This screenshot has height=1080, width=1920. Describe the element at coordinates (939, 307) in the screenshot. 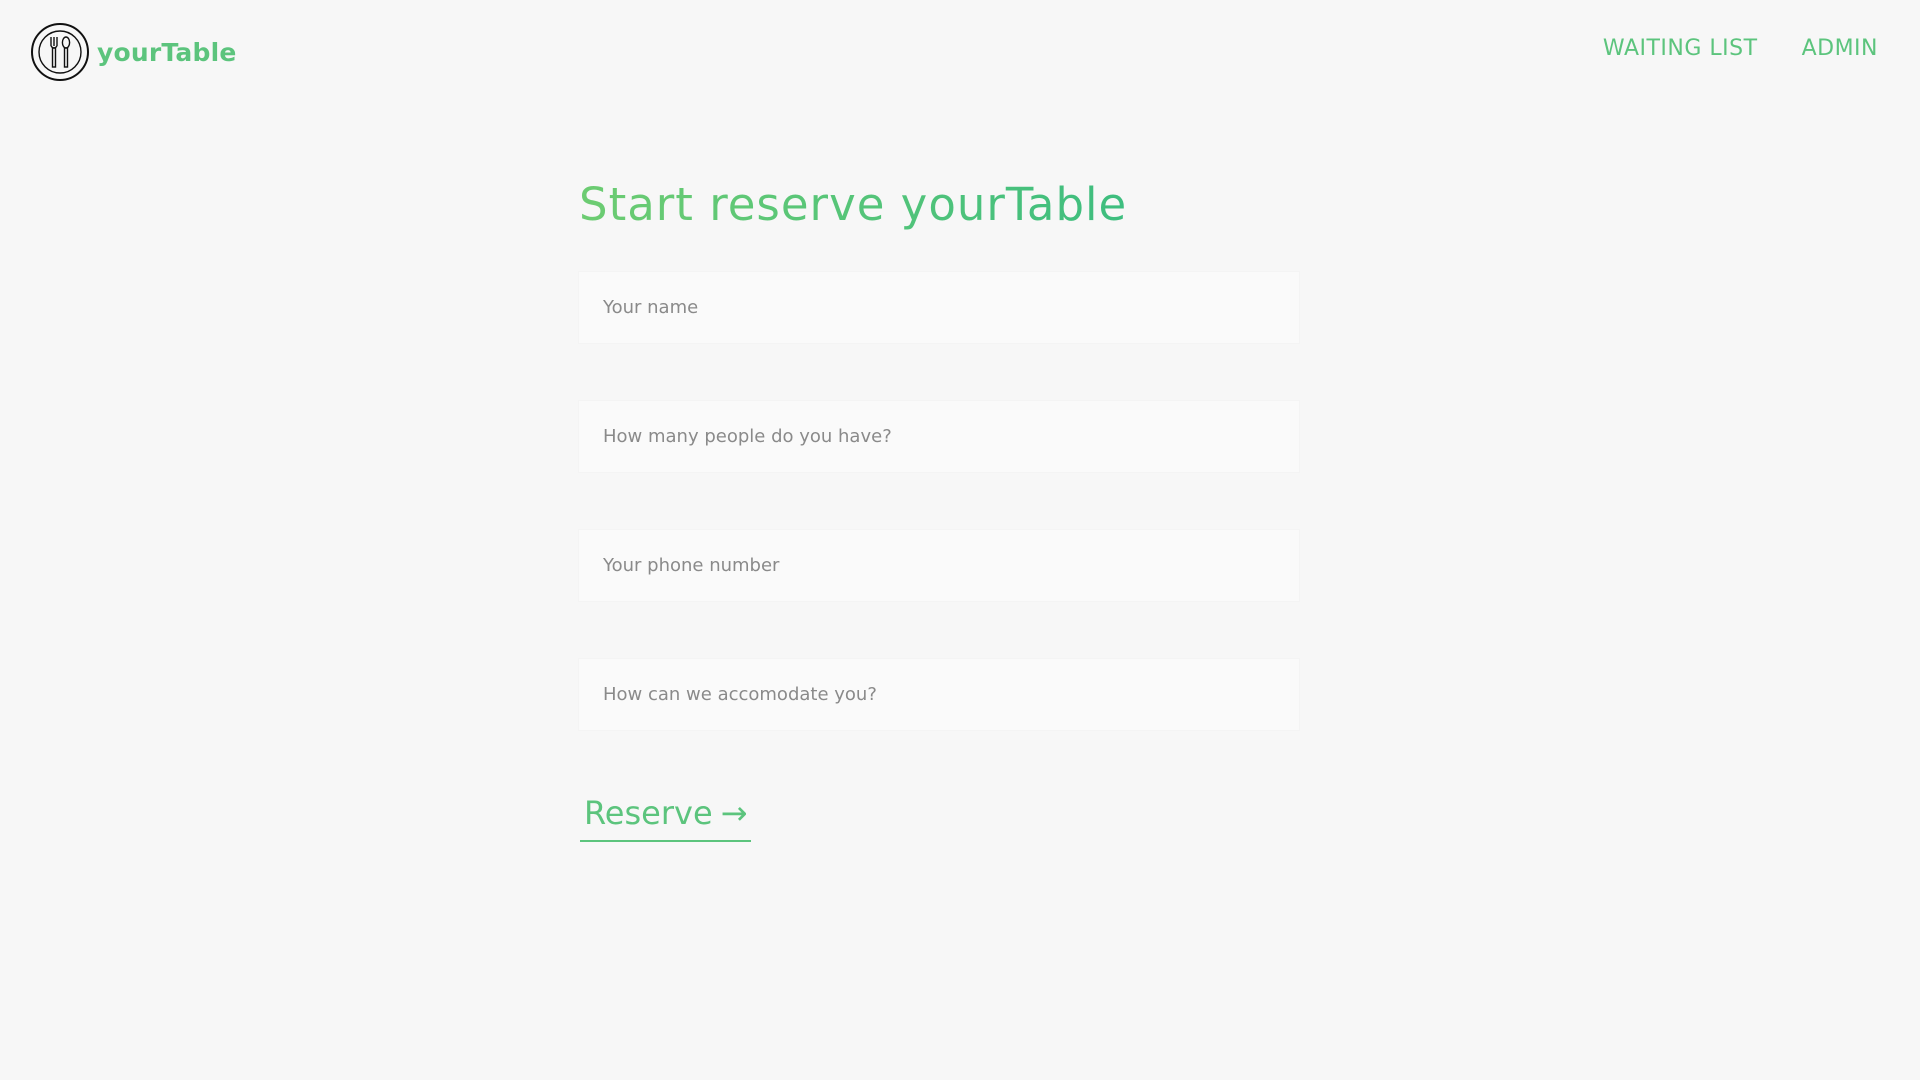

I see `name-input` at that location.